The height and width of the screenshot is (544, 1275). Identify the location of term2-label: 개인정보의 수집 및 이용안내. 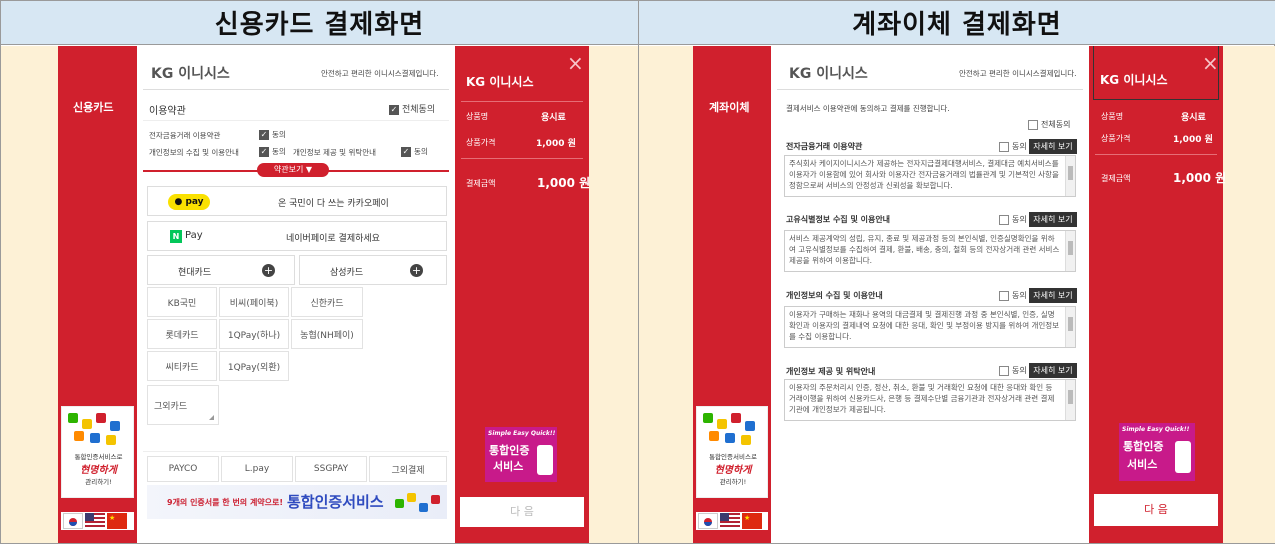
(194, 152).